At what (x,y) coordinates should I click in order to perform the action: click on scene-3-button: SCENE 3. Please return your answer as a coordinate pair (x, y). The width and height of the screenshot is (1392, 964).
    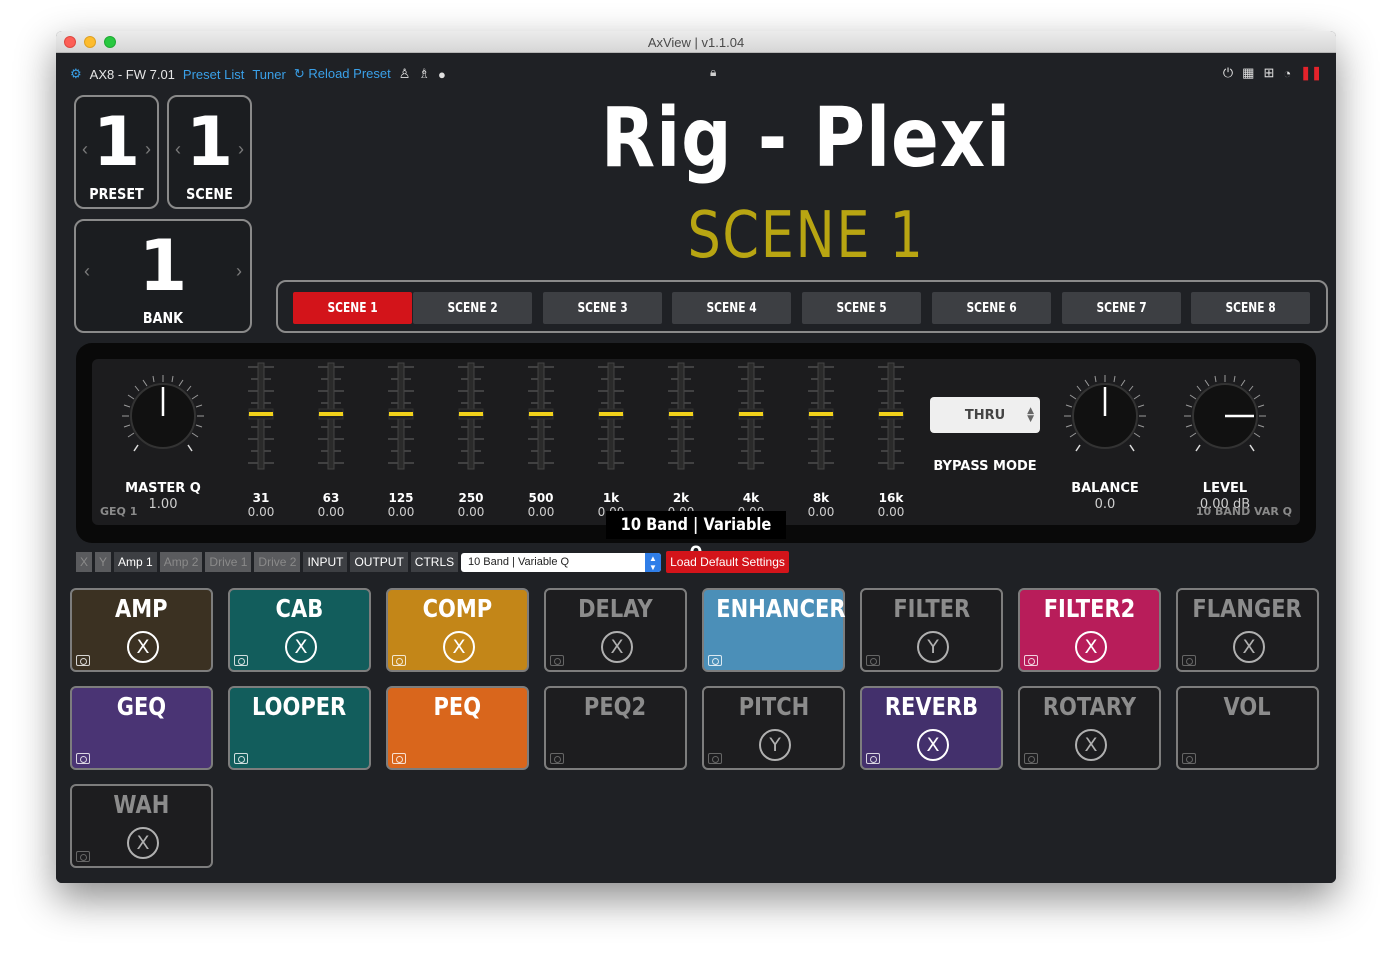
    Looking at the image, I should click on (602, 308).